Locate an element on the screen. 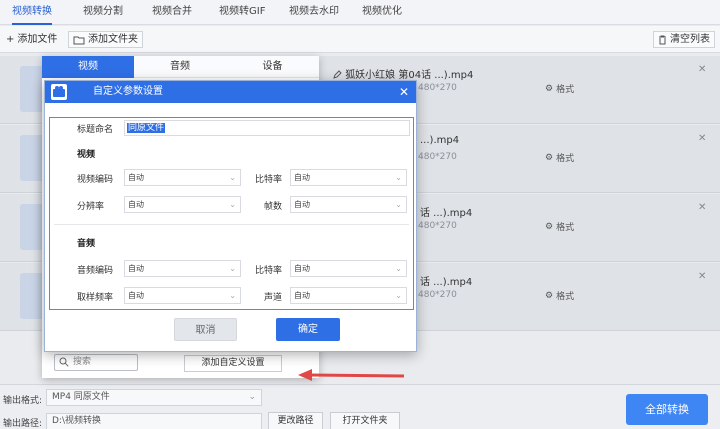 The width and height of the screenshot is (720, 429). output-format-select: MP4 同原文件 ⌄ is located at coordinates (154, 397).